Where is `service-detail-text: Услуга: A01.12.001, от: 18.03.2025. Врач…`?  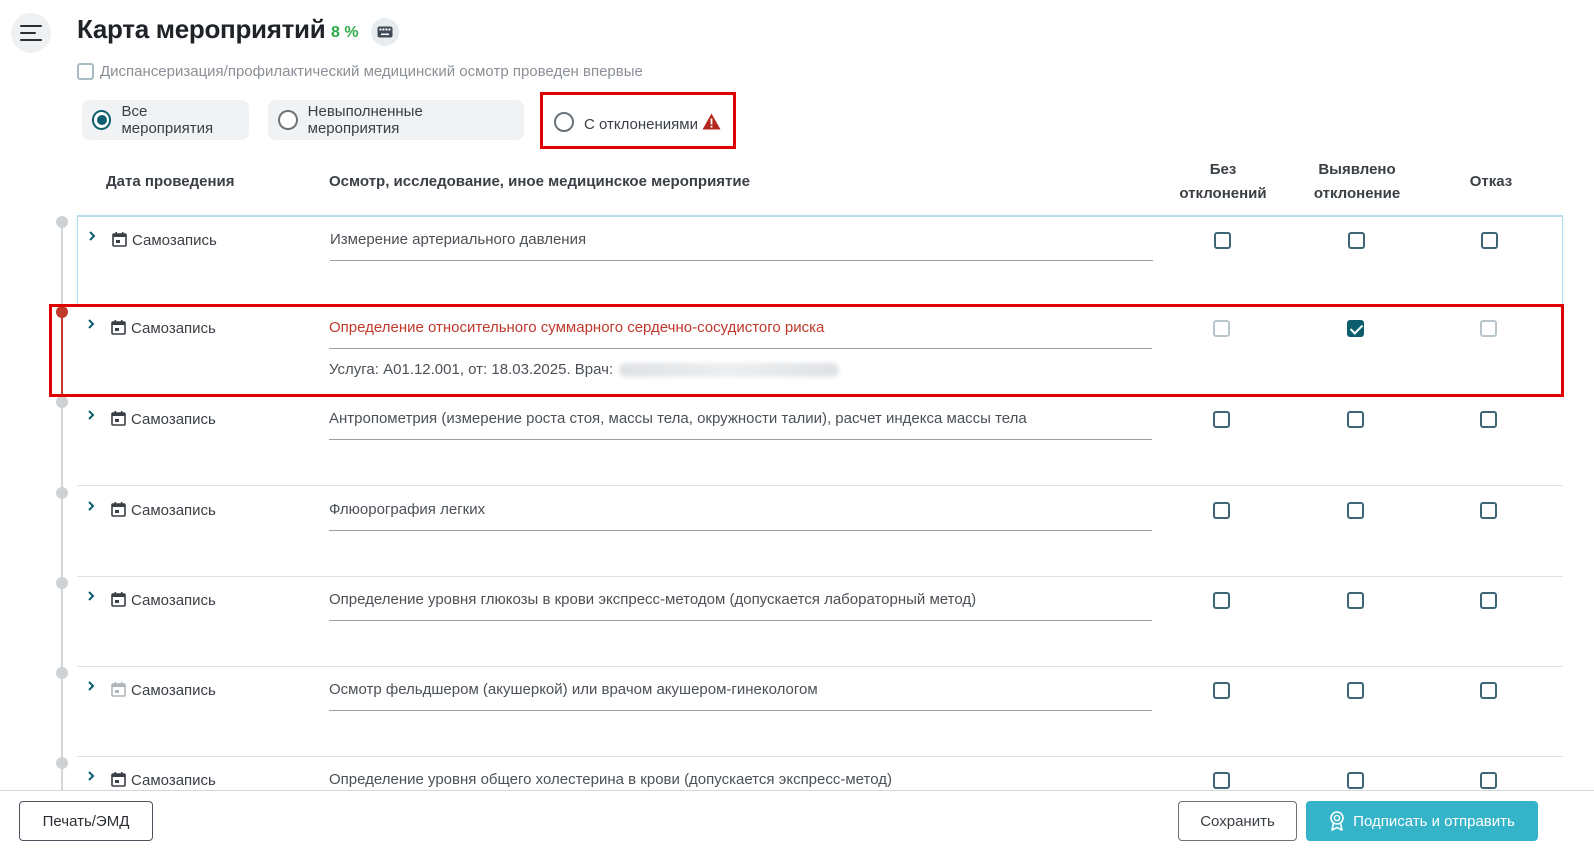
service-detail-text: Услуга: A01.12.001, от: 18.03.2025. Врач… is located at coordinates (471, 369).